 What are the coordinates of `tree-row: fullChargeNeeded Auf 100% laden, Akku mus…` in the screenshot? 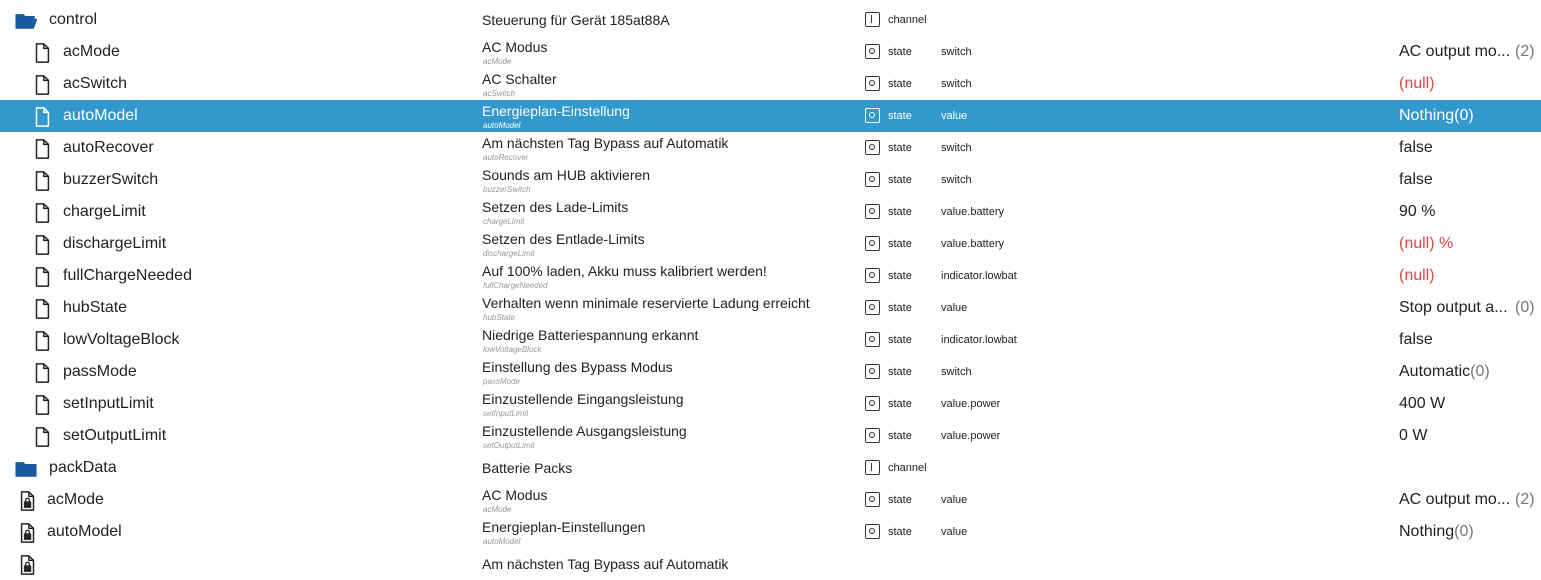 It's located at (770, 276).